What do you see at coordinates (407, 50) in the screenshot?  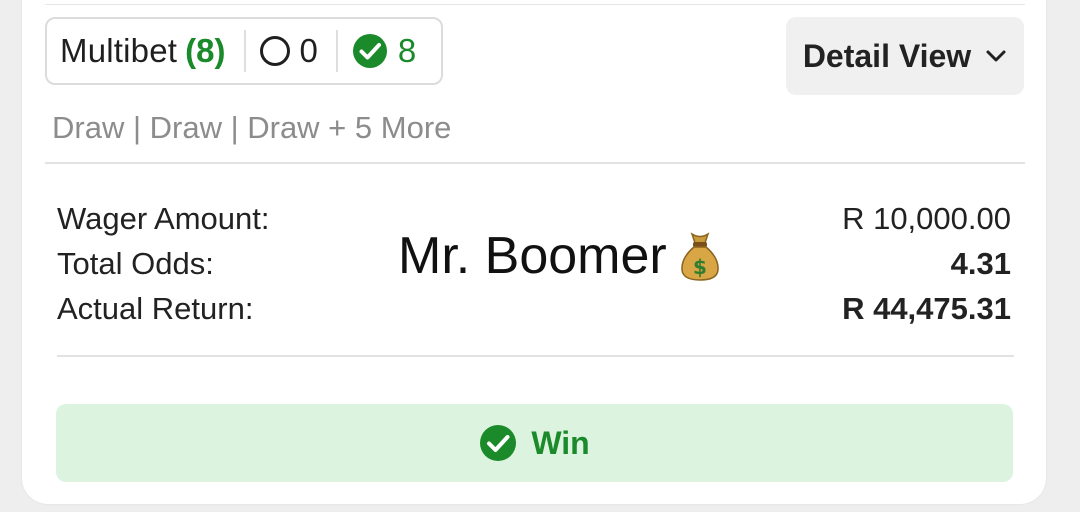 I see `won-count: 8` at bounding box center [407, 50].